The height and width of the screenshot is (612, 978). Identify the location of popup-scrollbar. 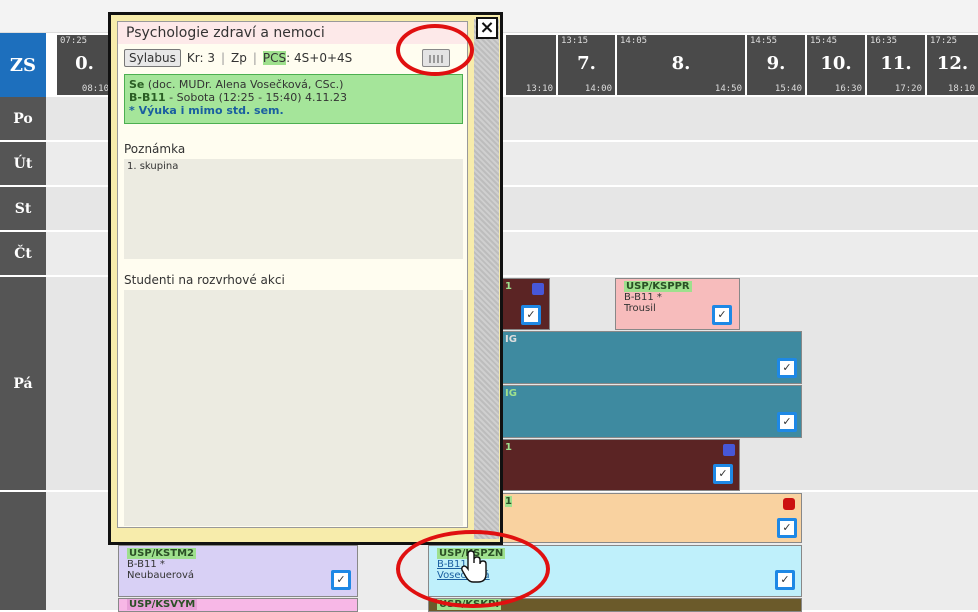
(486, 279).